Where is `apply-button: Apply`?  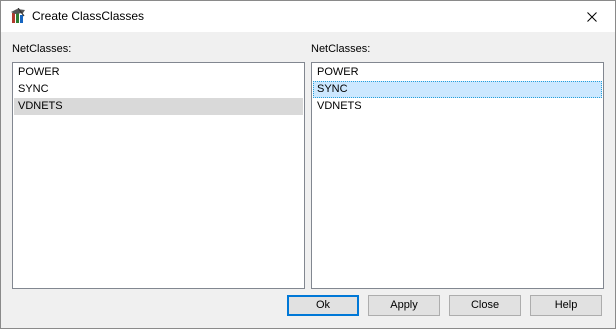
apply-button: Apply is located at coordinates (404, 305).